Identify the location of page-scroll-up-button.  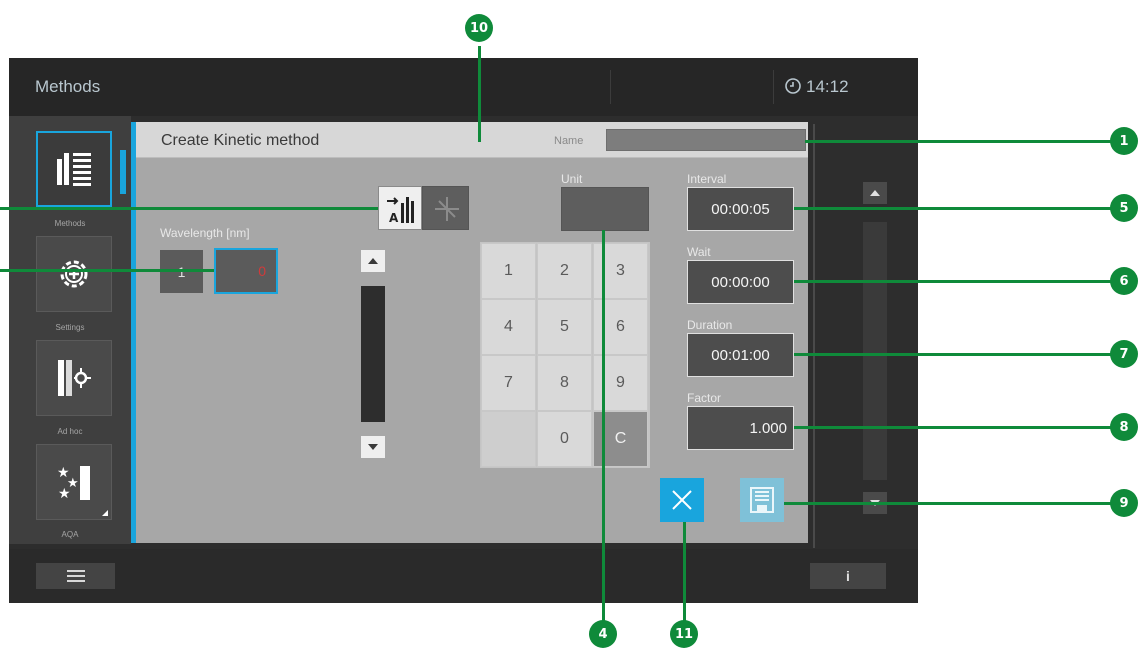
(875, 193).